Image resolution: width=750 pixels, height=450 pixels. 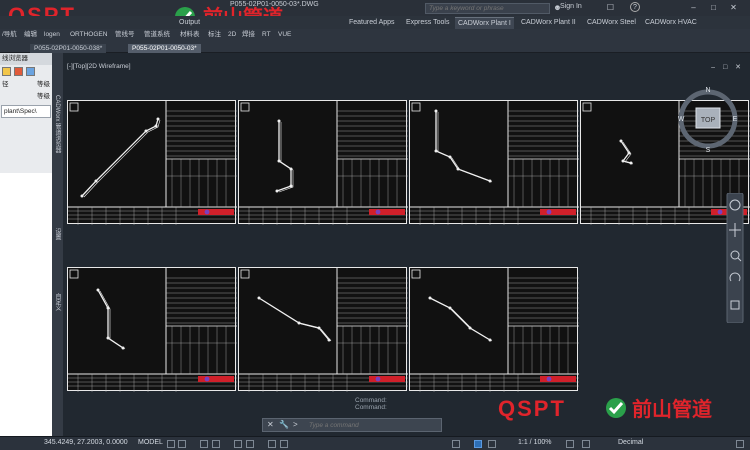 I want to click on help-icon, so click(x=30, y=71).